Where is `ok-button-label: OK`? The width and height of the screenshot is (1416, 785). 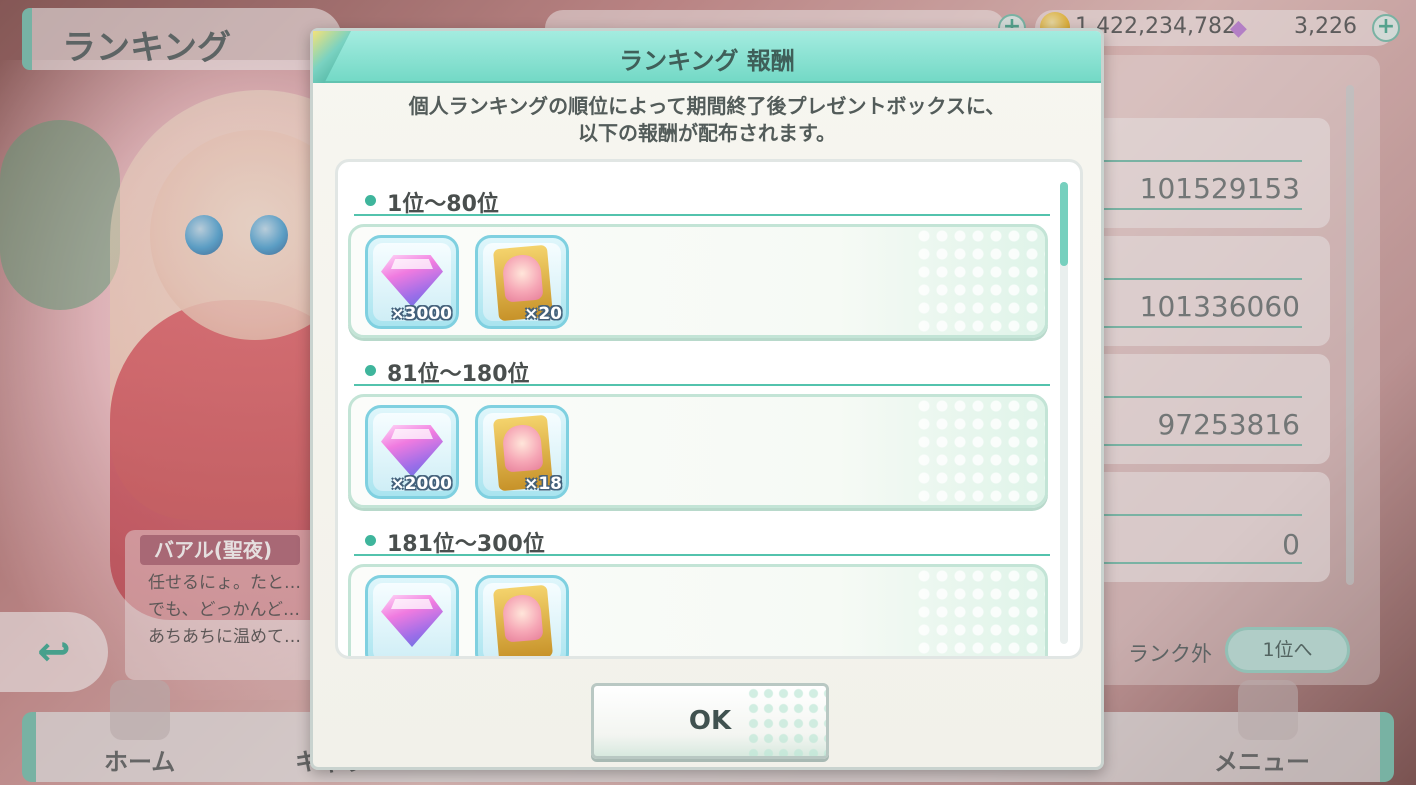 ok-button-label: OK is located at coordinates (710, 721).